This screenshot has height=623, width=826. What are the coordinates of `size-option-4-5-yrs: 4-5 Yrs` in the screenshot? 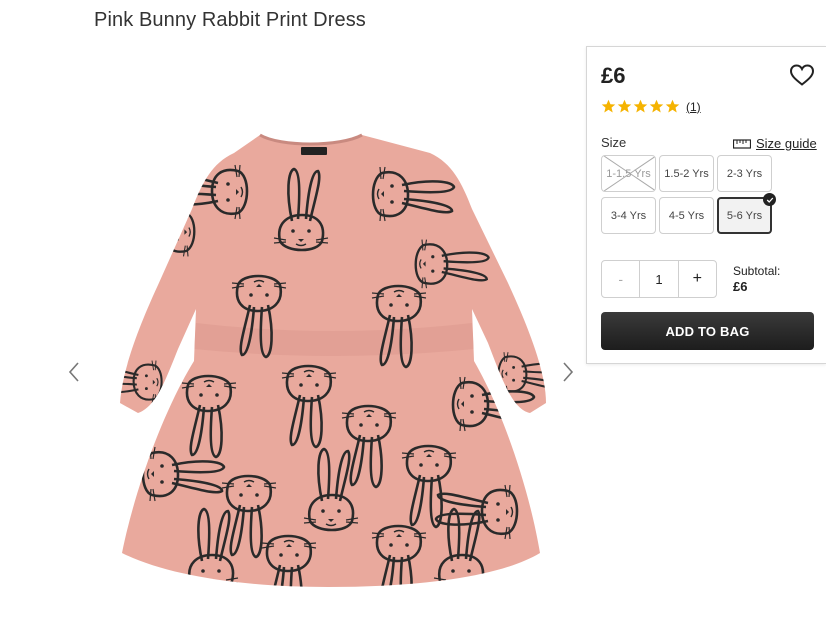 It's located at (686, 215).